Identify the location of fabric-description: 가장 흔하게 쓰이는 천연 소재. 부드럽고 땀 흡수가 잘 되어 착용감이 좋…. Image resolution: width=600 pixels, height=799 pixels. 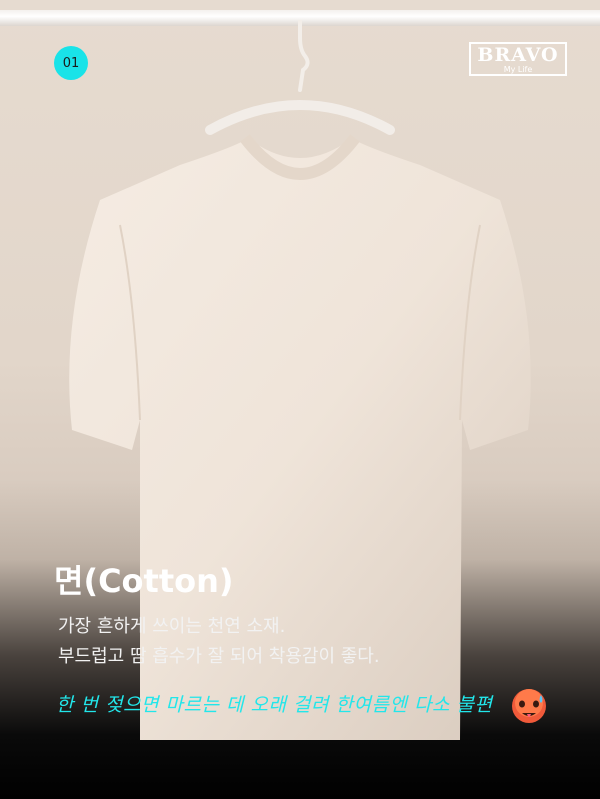
(219, 642).